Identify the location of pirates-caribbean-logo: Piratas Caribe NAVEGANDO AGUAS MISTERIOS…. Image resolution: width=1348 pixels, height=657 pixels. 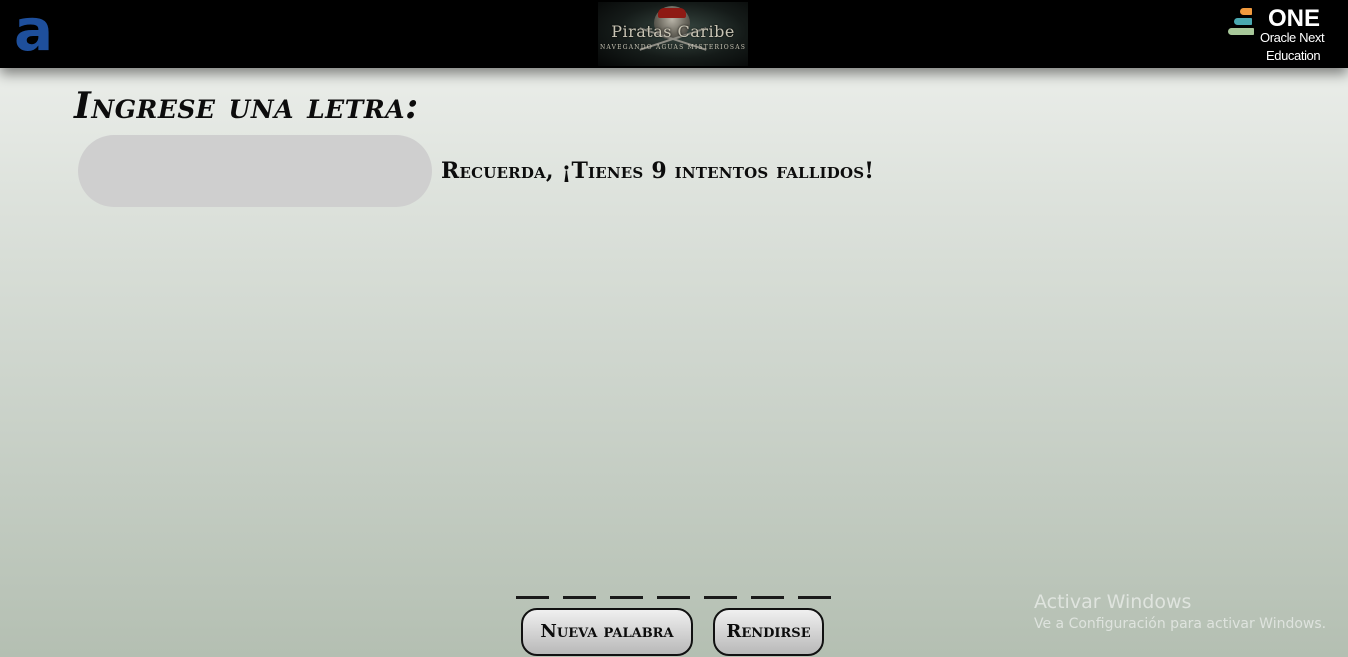
(673, 34).